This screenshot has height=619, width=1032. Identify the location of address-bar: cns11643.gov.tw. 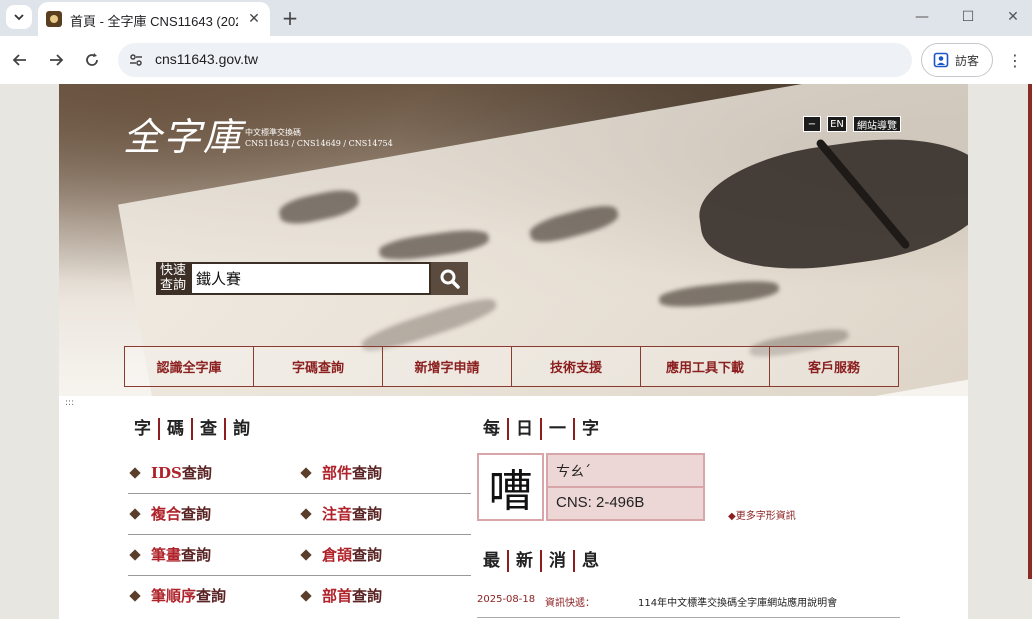
(515, 60).